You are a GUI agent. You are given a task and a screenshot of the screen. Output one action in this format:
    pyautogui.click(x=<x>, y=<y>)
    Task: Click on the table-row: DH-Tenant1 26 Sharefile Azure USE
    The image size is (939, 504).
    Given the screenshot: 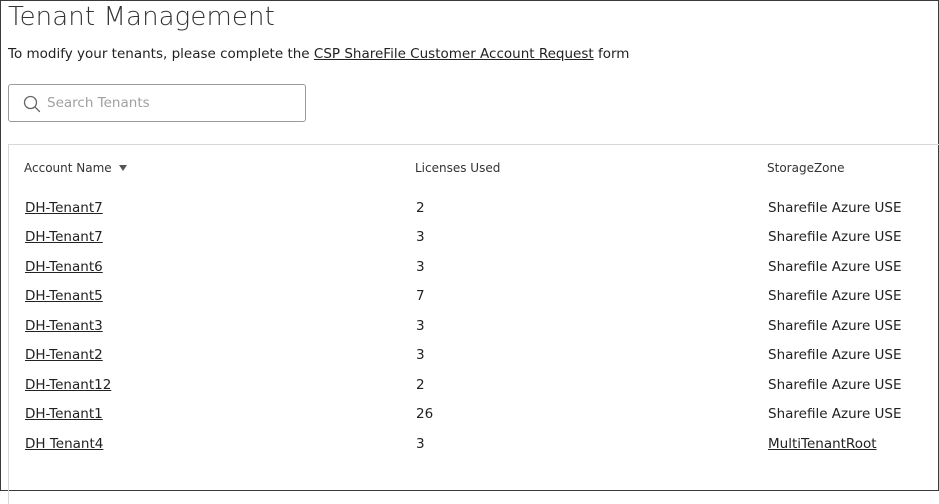 What is the action you would take?
    pyautogui.click(x=474, y=418)
    